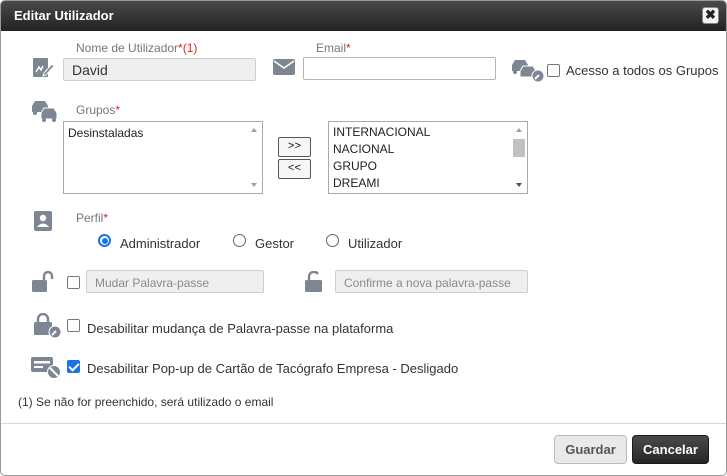 The image size is (727, 476). Describe the element at coordinates (375, 243) in the screenshot. I see `profile-option-label: Utilizador` at that location.